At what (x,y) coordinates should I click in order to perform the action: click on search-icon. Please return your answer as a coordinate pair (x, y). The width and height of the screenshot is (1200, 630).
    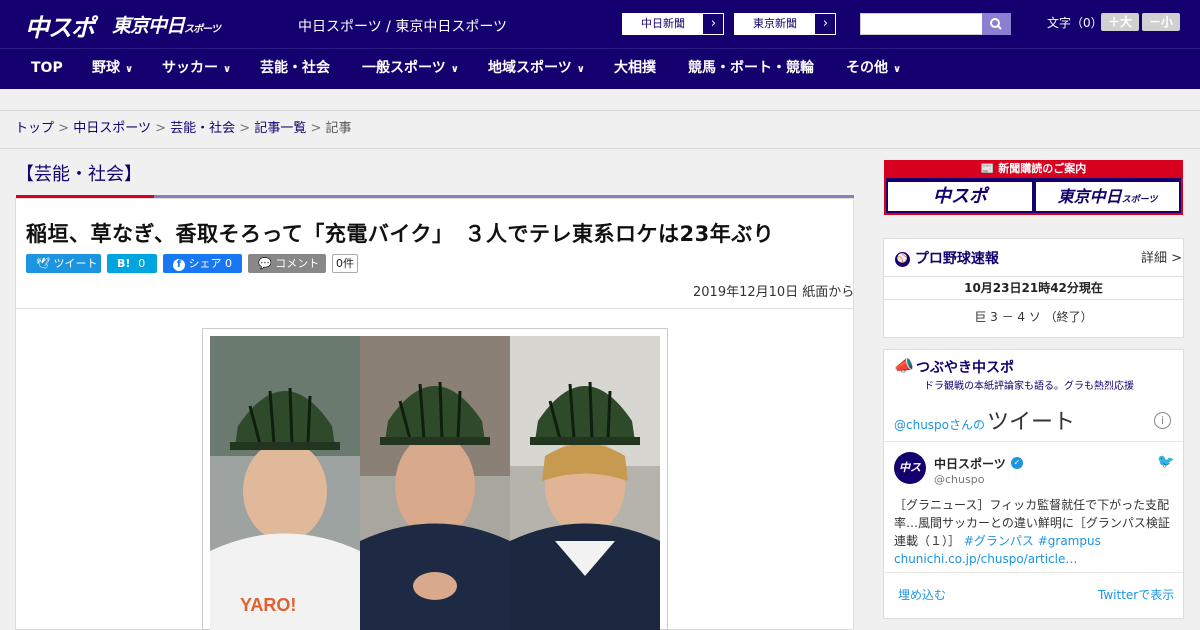
    Looking at the image, I should click on (996, 24).